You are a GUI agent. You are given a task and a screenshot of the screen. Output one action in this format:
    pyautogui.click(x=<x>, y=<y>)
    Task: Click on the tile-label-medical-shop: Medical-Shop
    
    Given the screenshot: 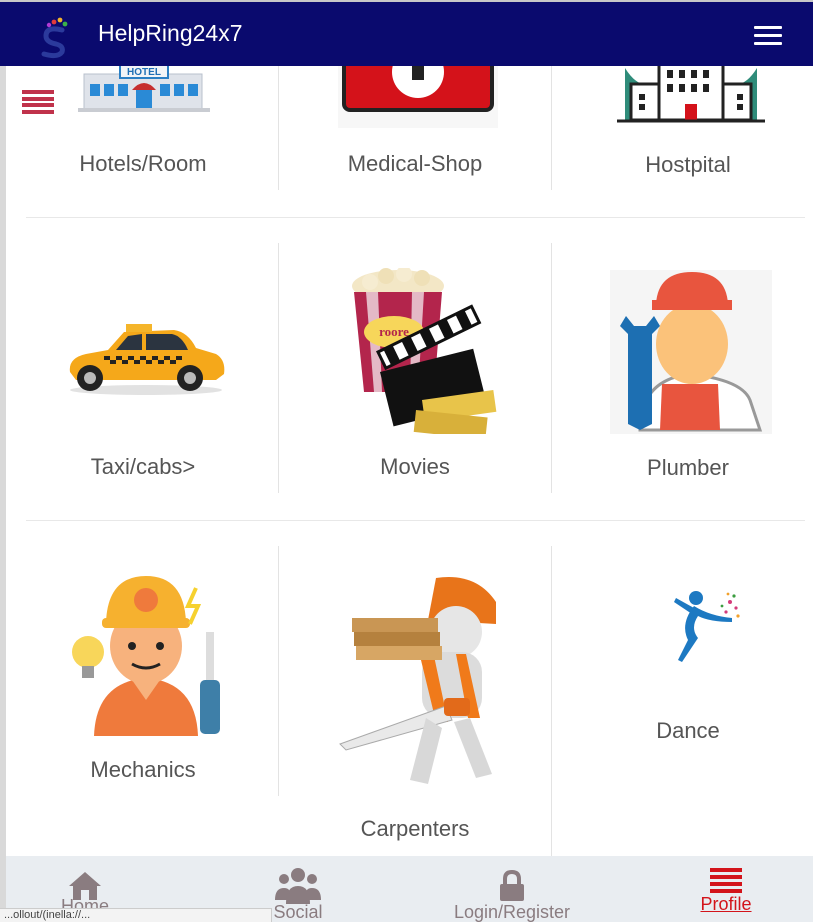 What is the action you would take?
    pyautogui.click(x=415, y=164)
    